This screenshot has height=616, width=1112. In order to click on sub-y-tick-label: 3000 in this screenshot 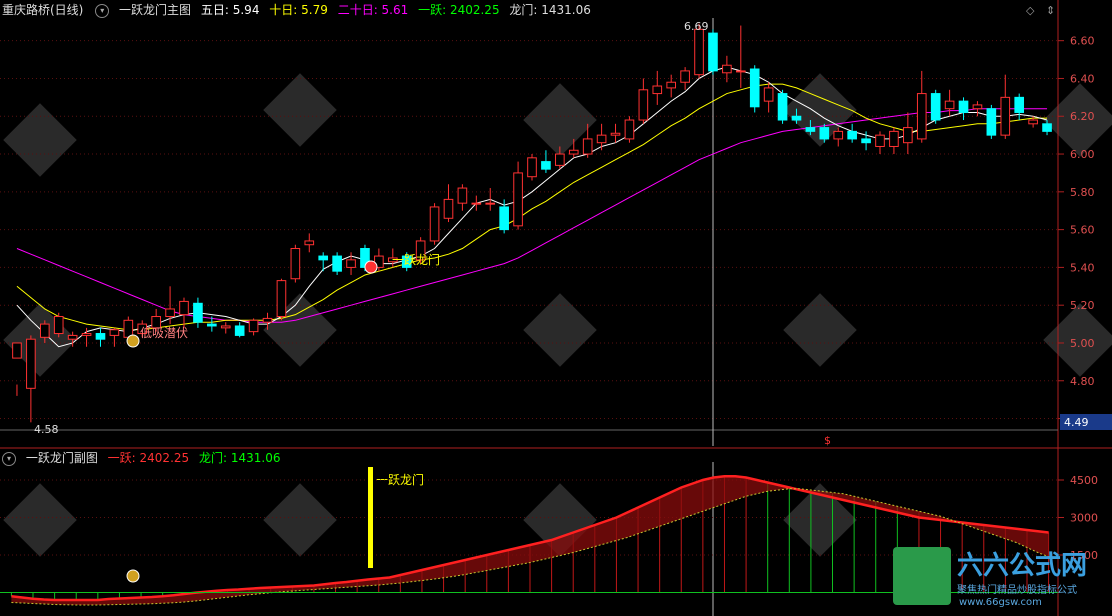, I will do `click(1084, 518)`.